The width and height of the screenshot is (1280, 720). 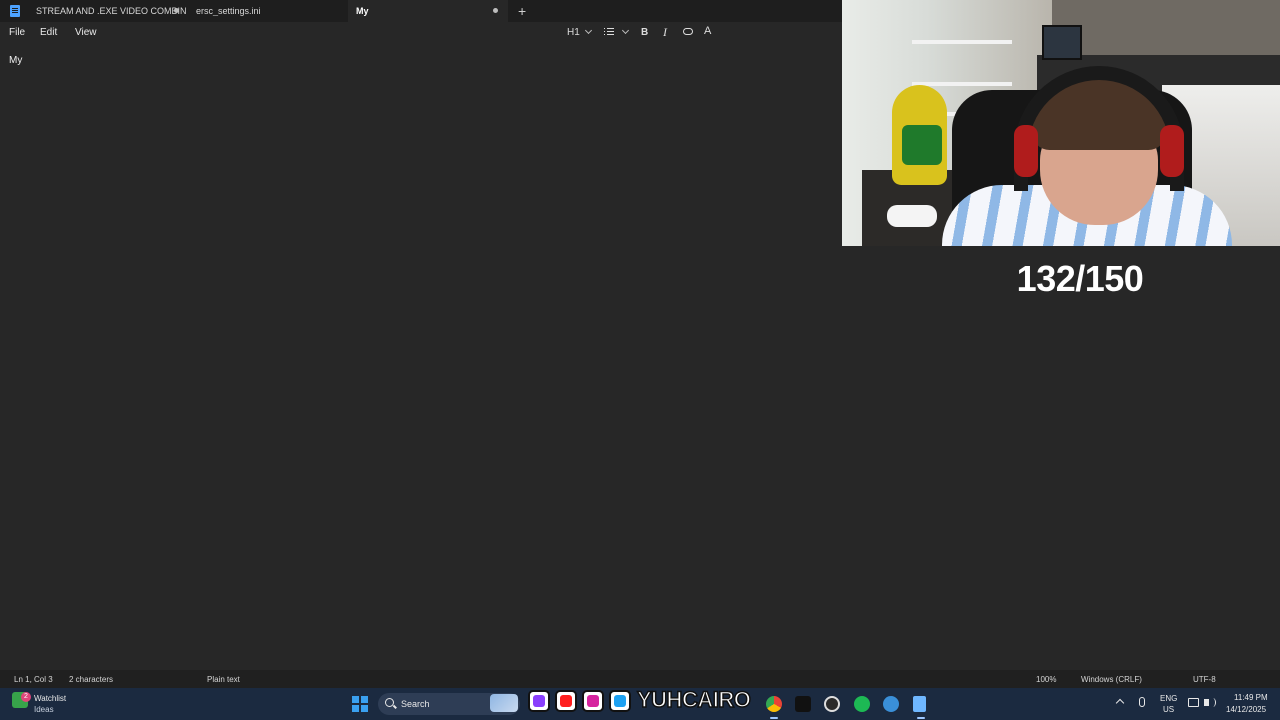 I want to click on youtube-icon, so click(x=566, y=701).